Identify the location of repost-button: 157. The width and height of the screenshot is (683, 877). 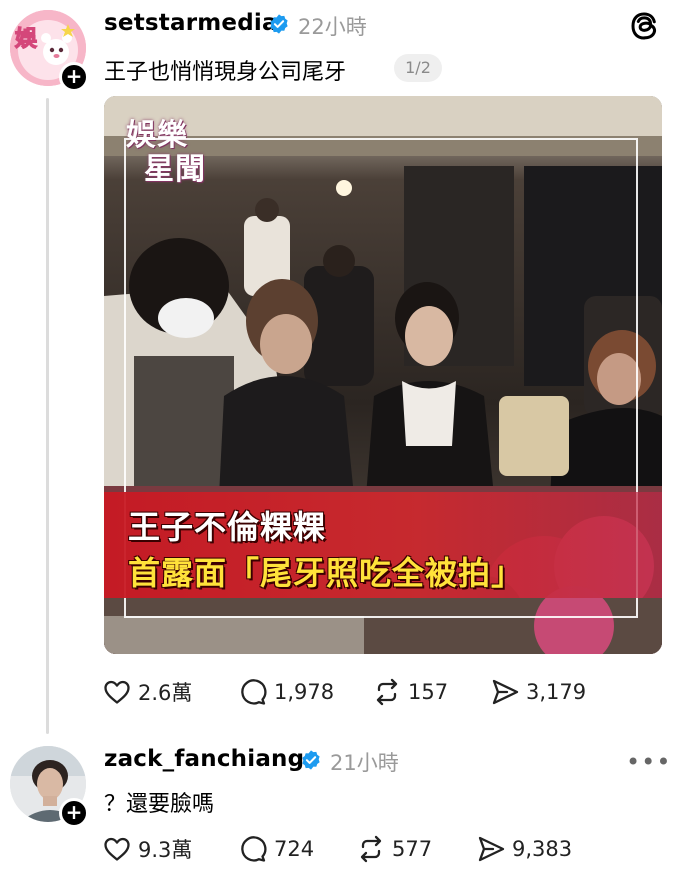
(410, 692).